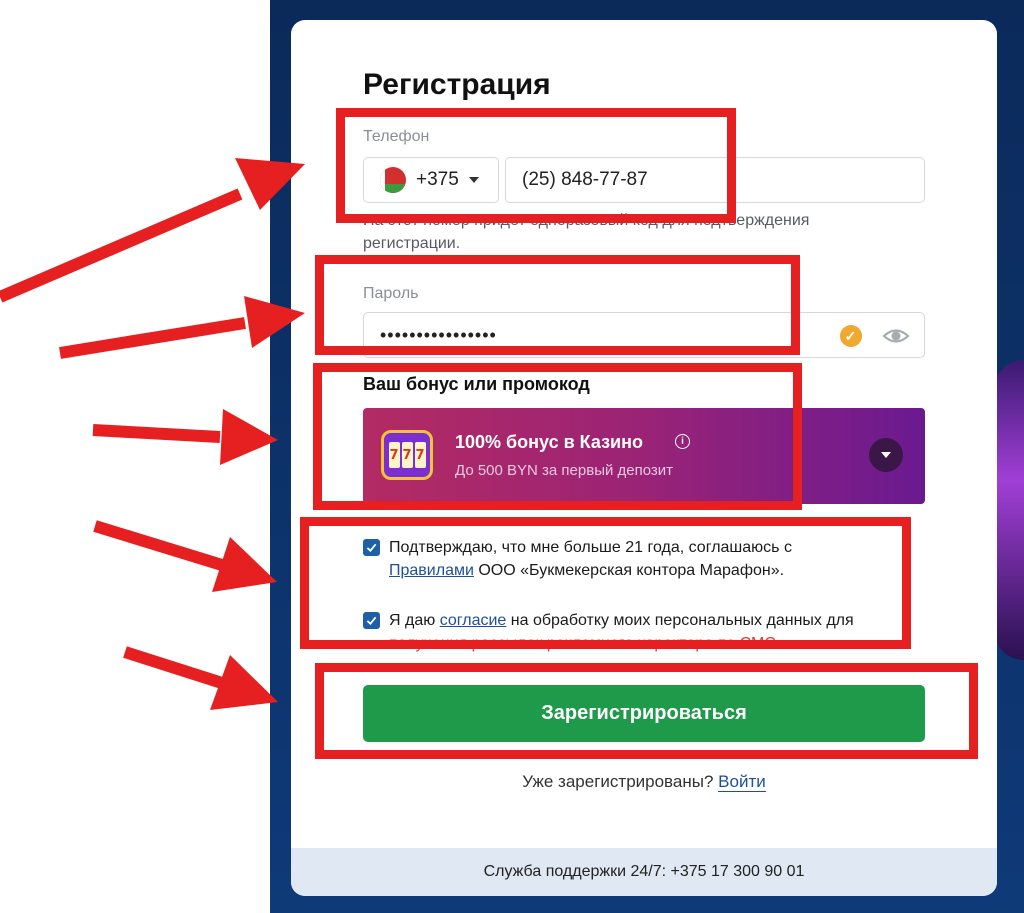 Image resolution: width=1024 pixels, height=913 pixels. What do you see at coordinates (851, 336) in the screenshot?
I see `check-circle-icon: ✓` at bounding box center [851, 336].